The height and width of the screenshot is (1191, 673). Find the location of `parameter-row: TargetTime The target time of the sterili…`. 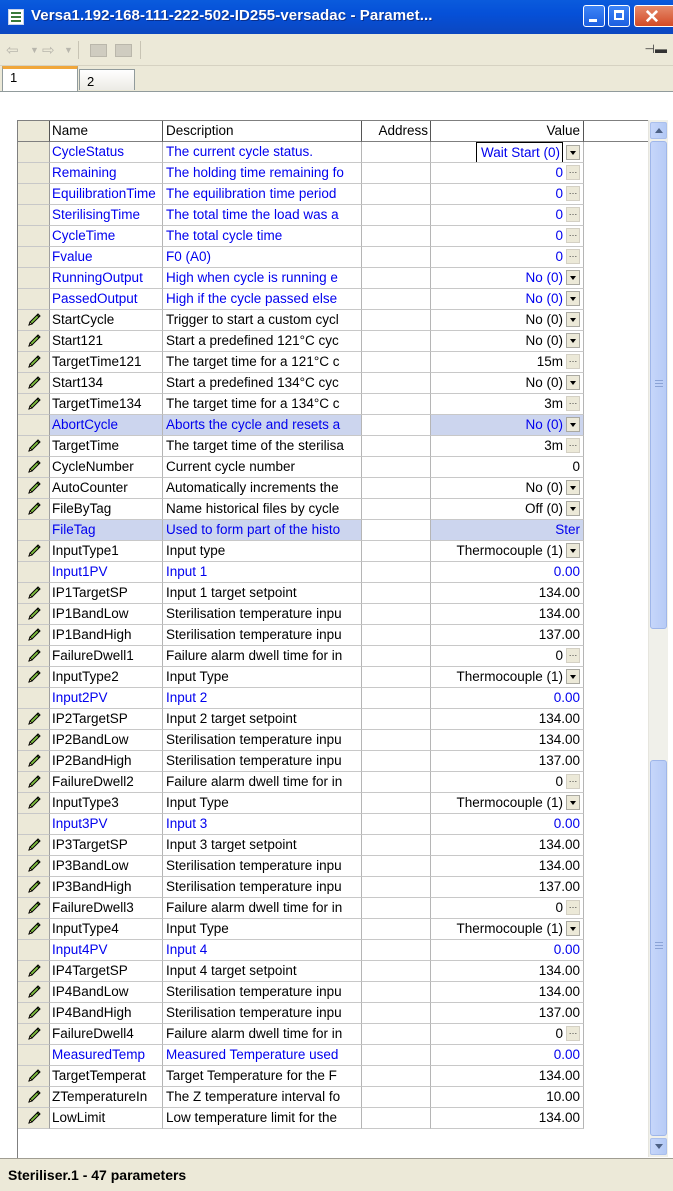

parameter-row: TargetTime The target time of the sterili… is located at coordinates (333, 446).